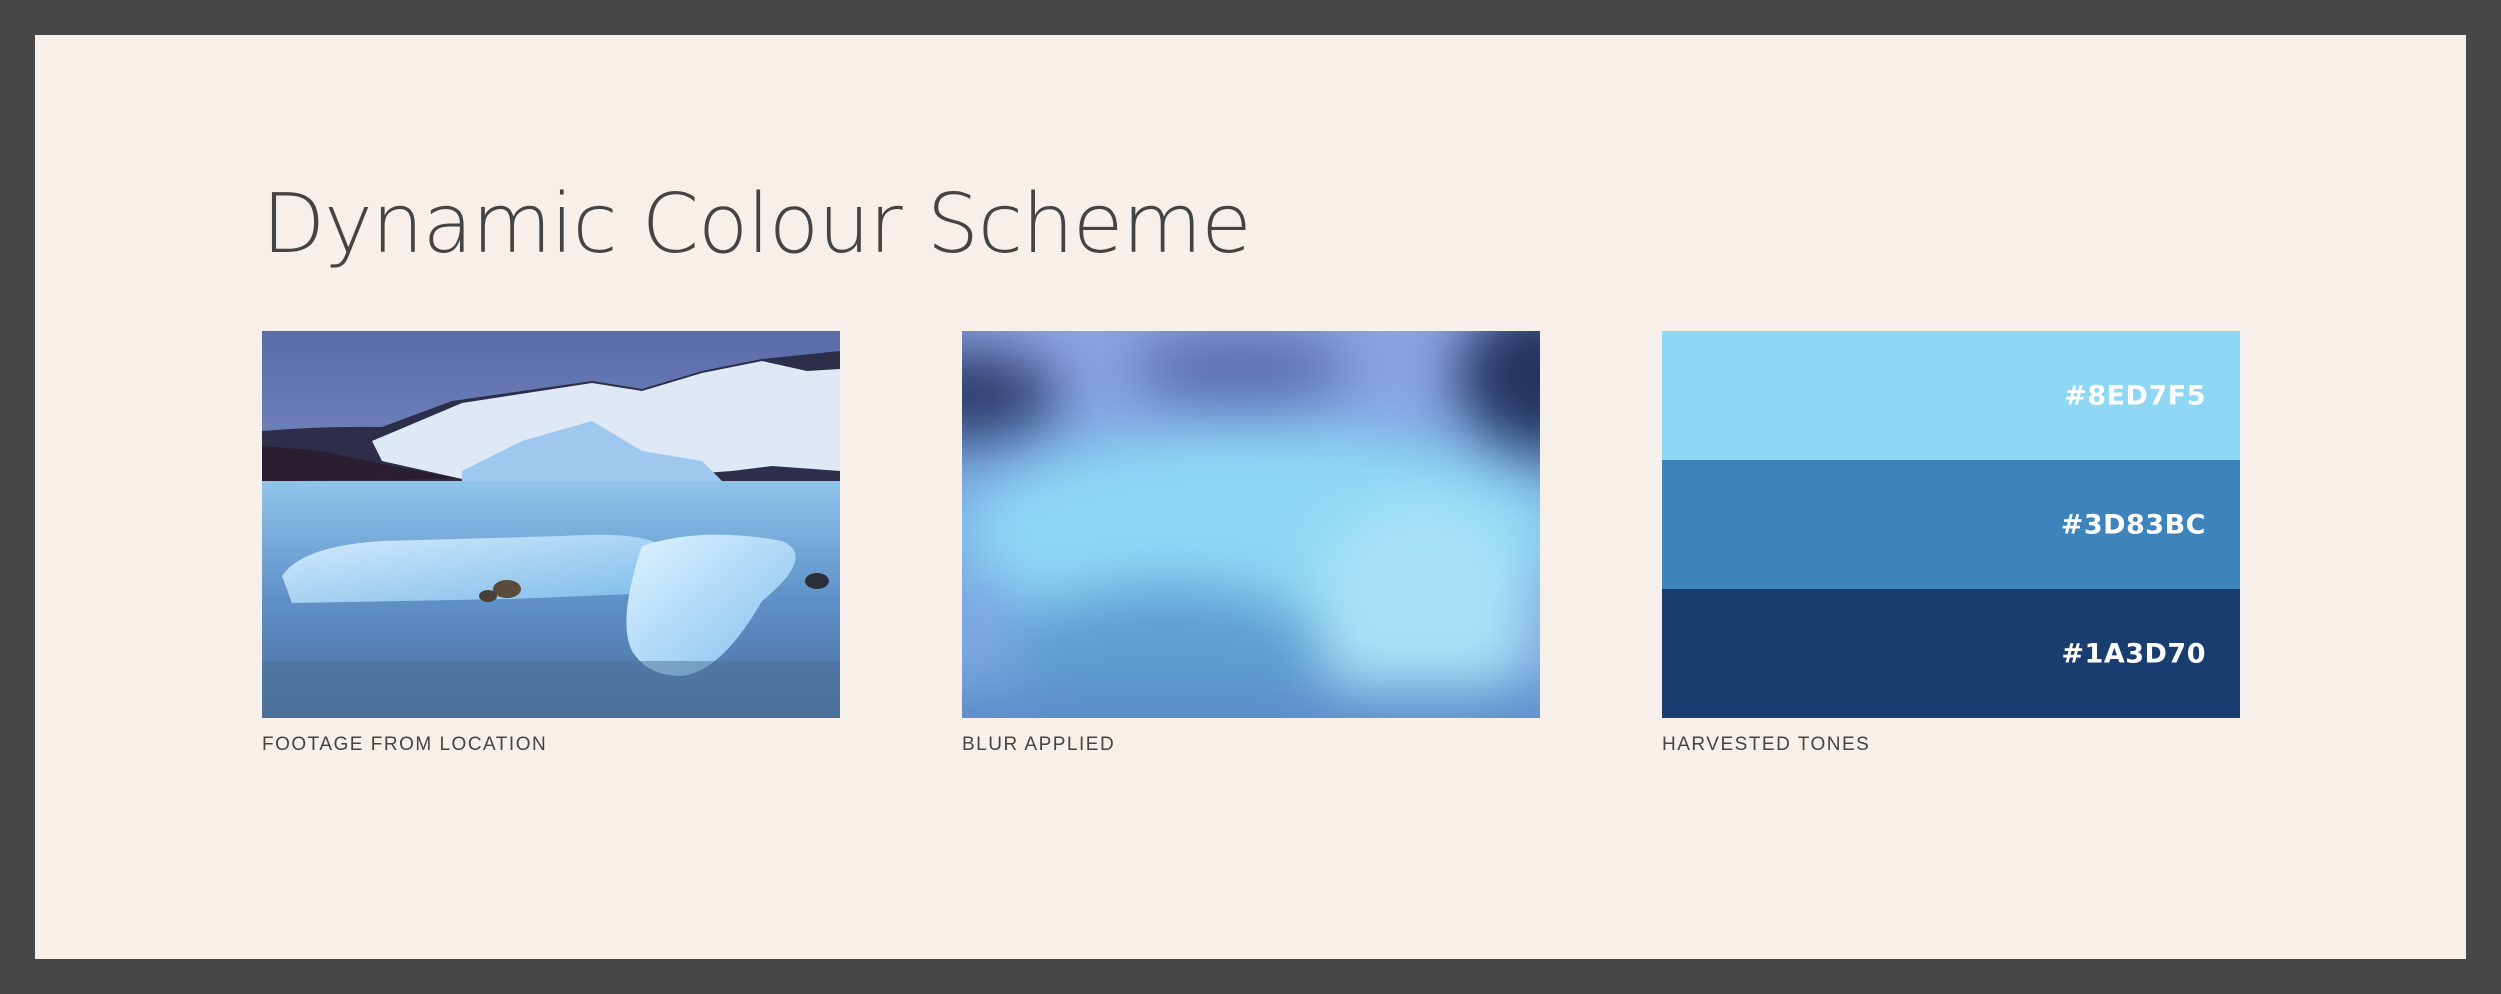 The image size is (2501, 994). What do you see at coordinates (1951, 395) in the screenshot?
I see `swatch-light: #8ED7F5` at bounding box center [1951, 395].